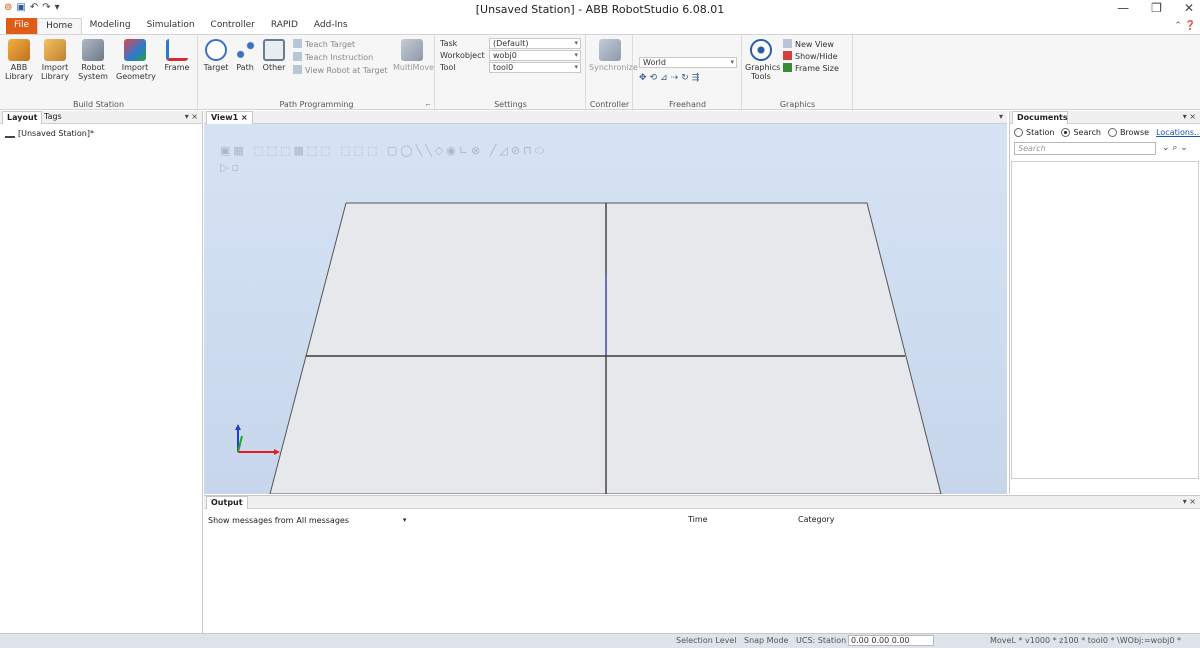  Describe the element at coordinates (787, 55) in the screenshot. I see `show-hide-icon` at that location.